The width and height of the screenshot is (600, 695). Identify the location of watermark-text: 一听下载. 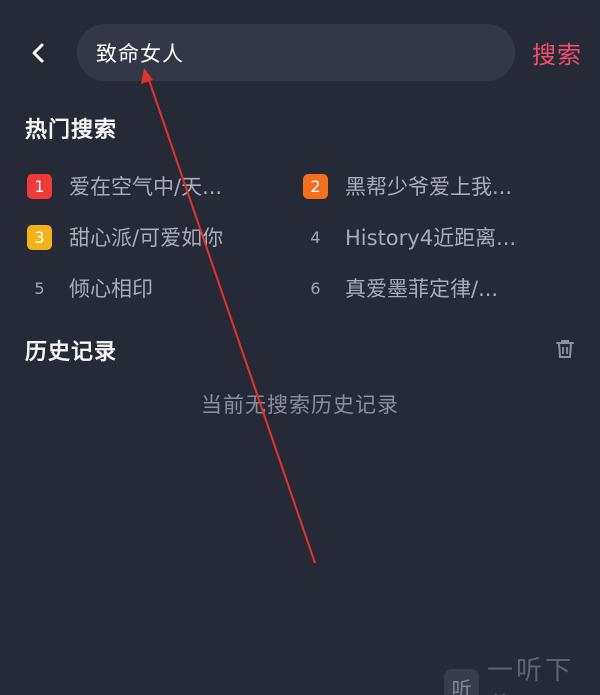
(531, 675).